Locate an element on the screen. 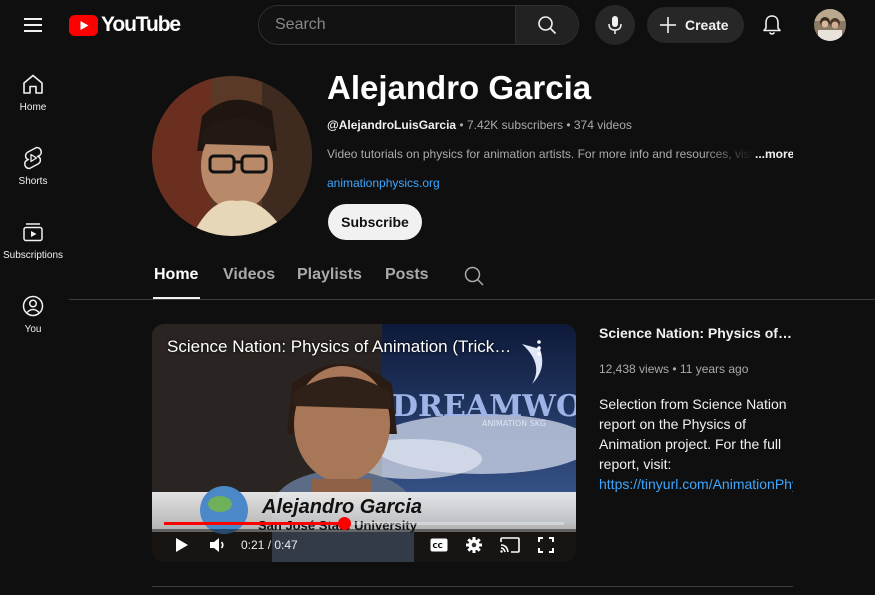 Image resolution: width=875 pixels, height=595 pixels. gear-icon is located at coordinates (474, 545).